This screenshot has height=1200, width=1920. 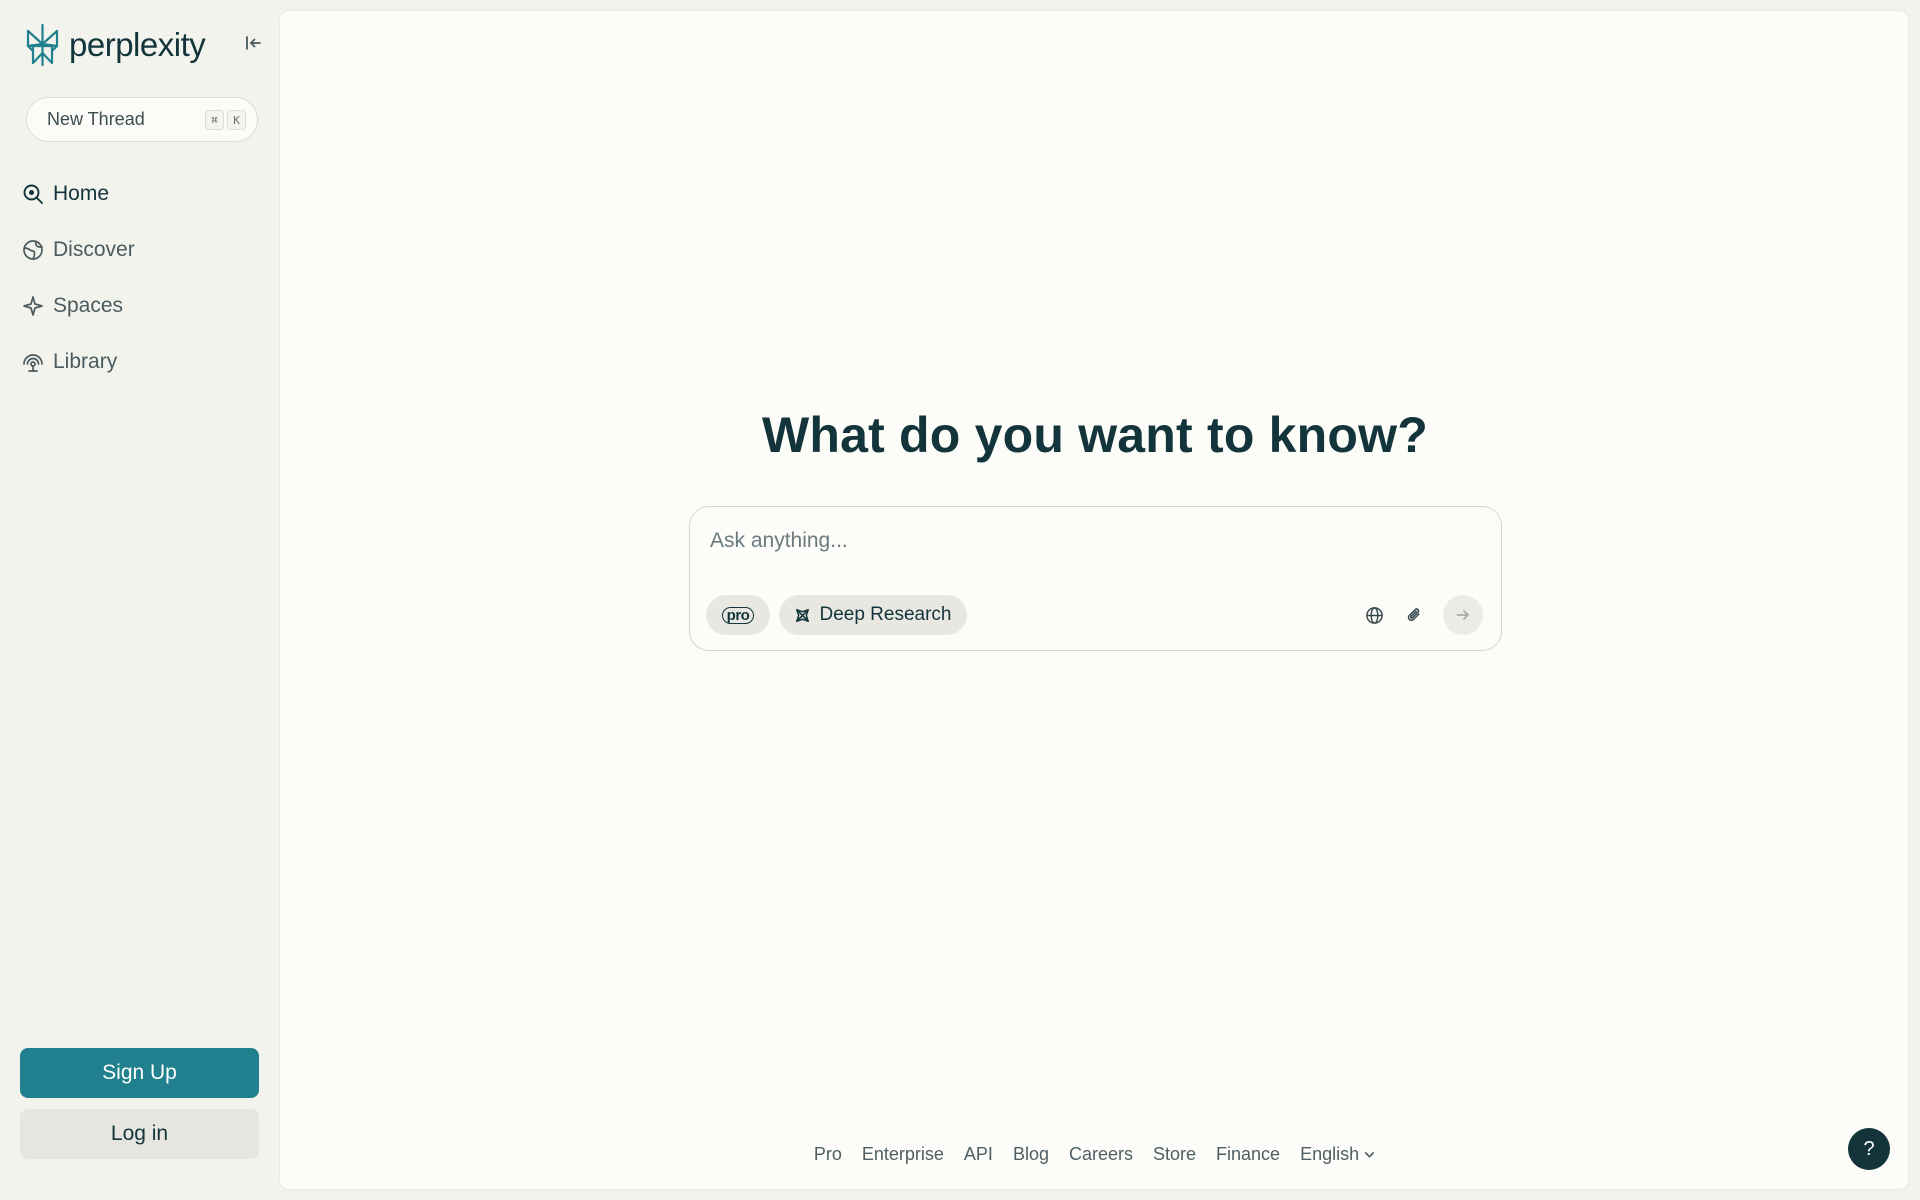 I want to click on brand-name: perplexity, so click(x=137, y=44).